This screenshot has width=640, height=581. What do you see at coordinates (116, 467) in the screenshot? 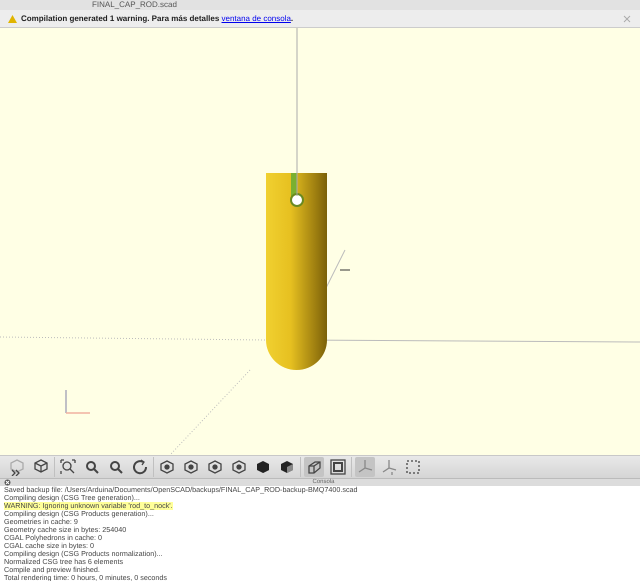
I see `zoom-out-icon` at bounding box center [116, 467].